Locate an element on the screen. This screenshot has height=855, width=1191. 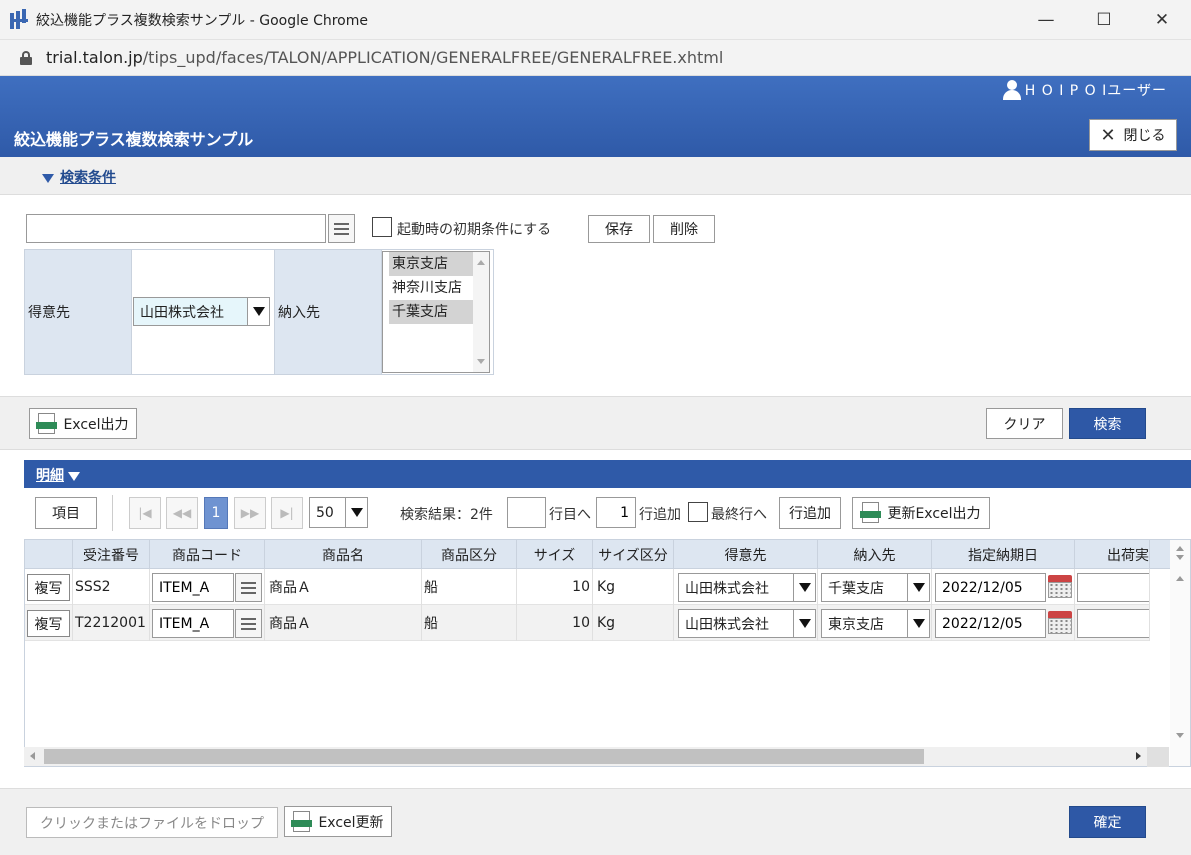
maximize-icon: ☐ is located at coordinates (1104, 20).